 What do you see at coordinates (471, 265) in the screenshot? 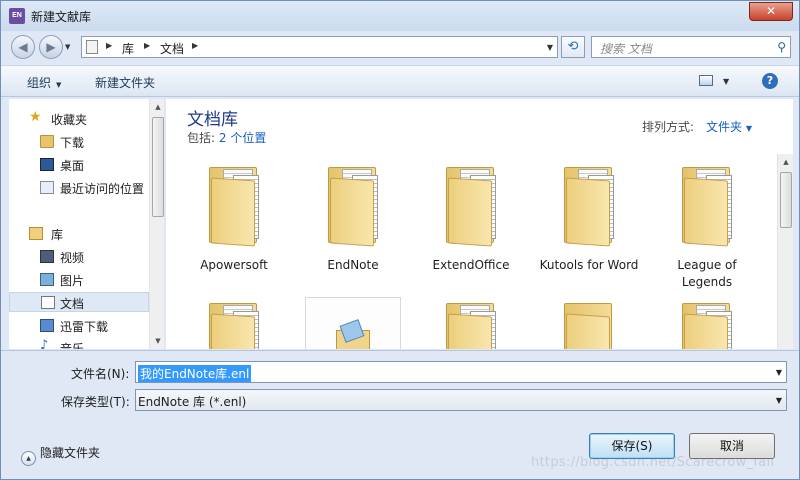
I see `folder-name: ExtendOffice` at bounding box center [471, 265].